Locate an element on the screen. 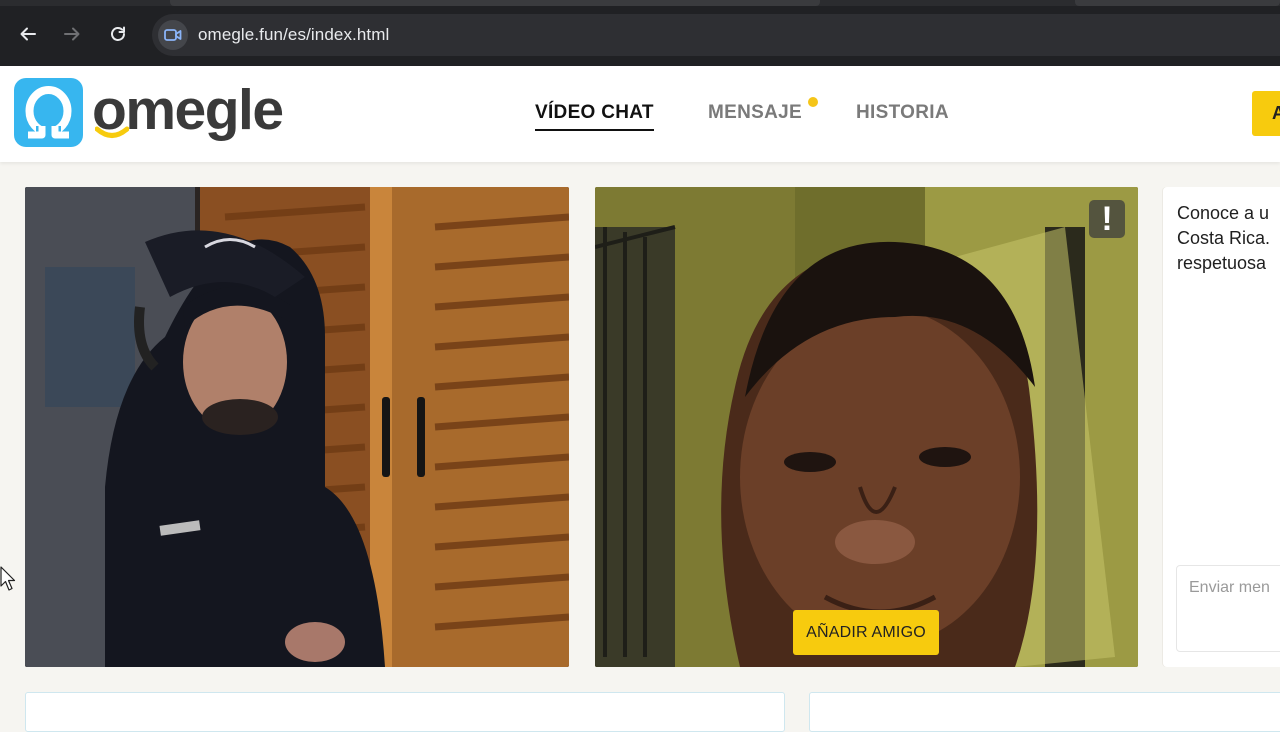  reload-icon is located at coordinates (118, 34).